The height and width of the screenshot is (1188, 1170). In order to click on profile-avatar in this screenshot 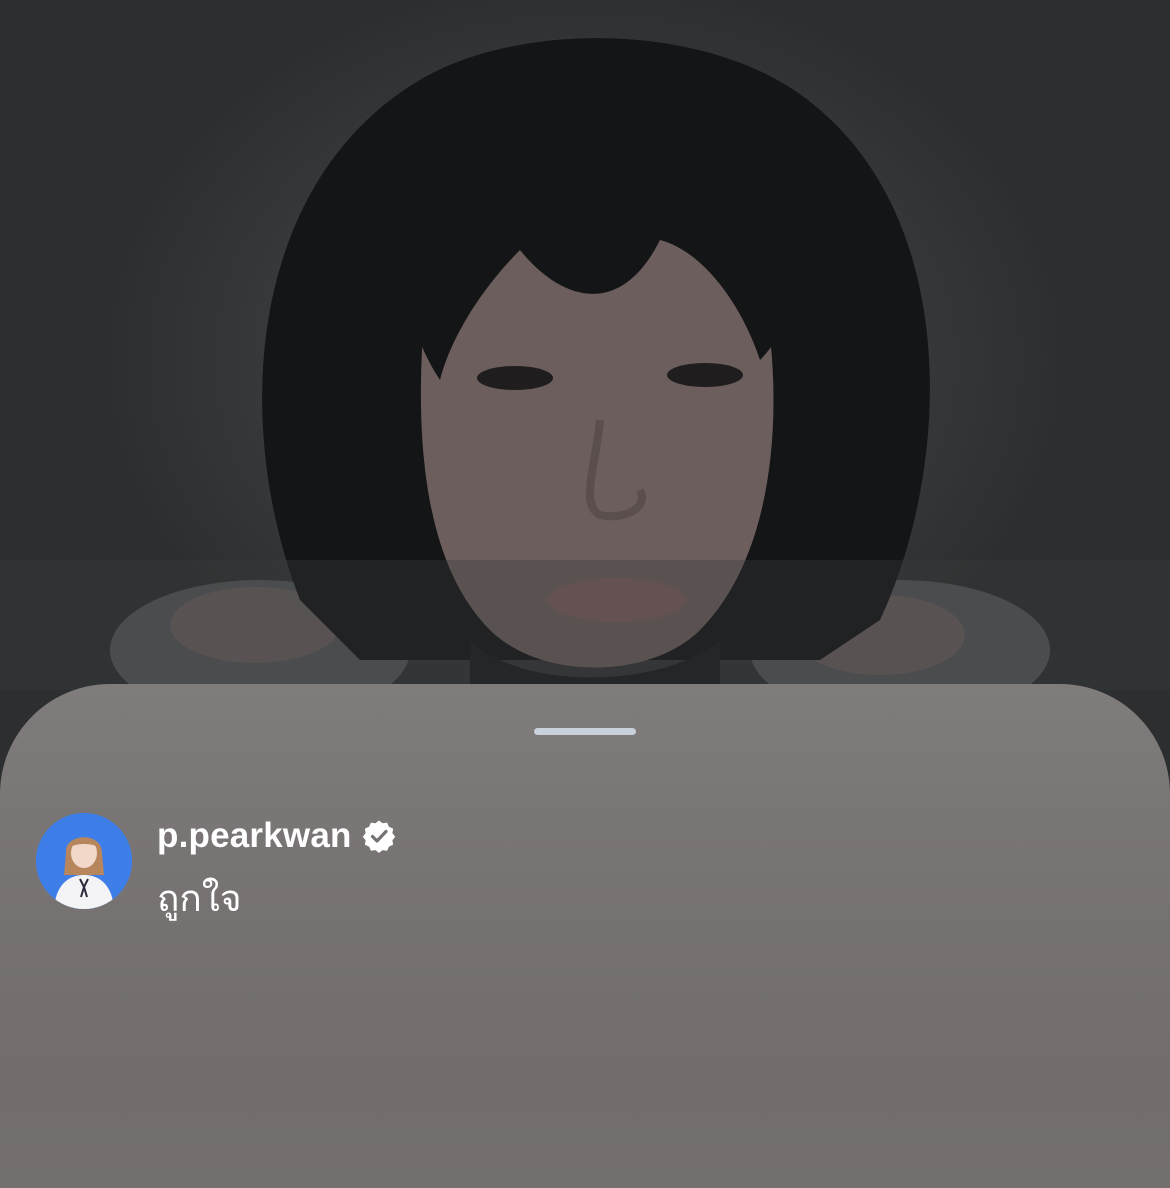, I will do `click(84, 861)`.